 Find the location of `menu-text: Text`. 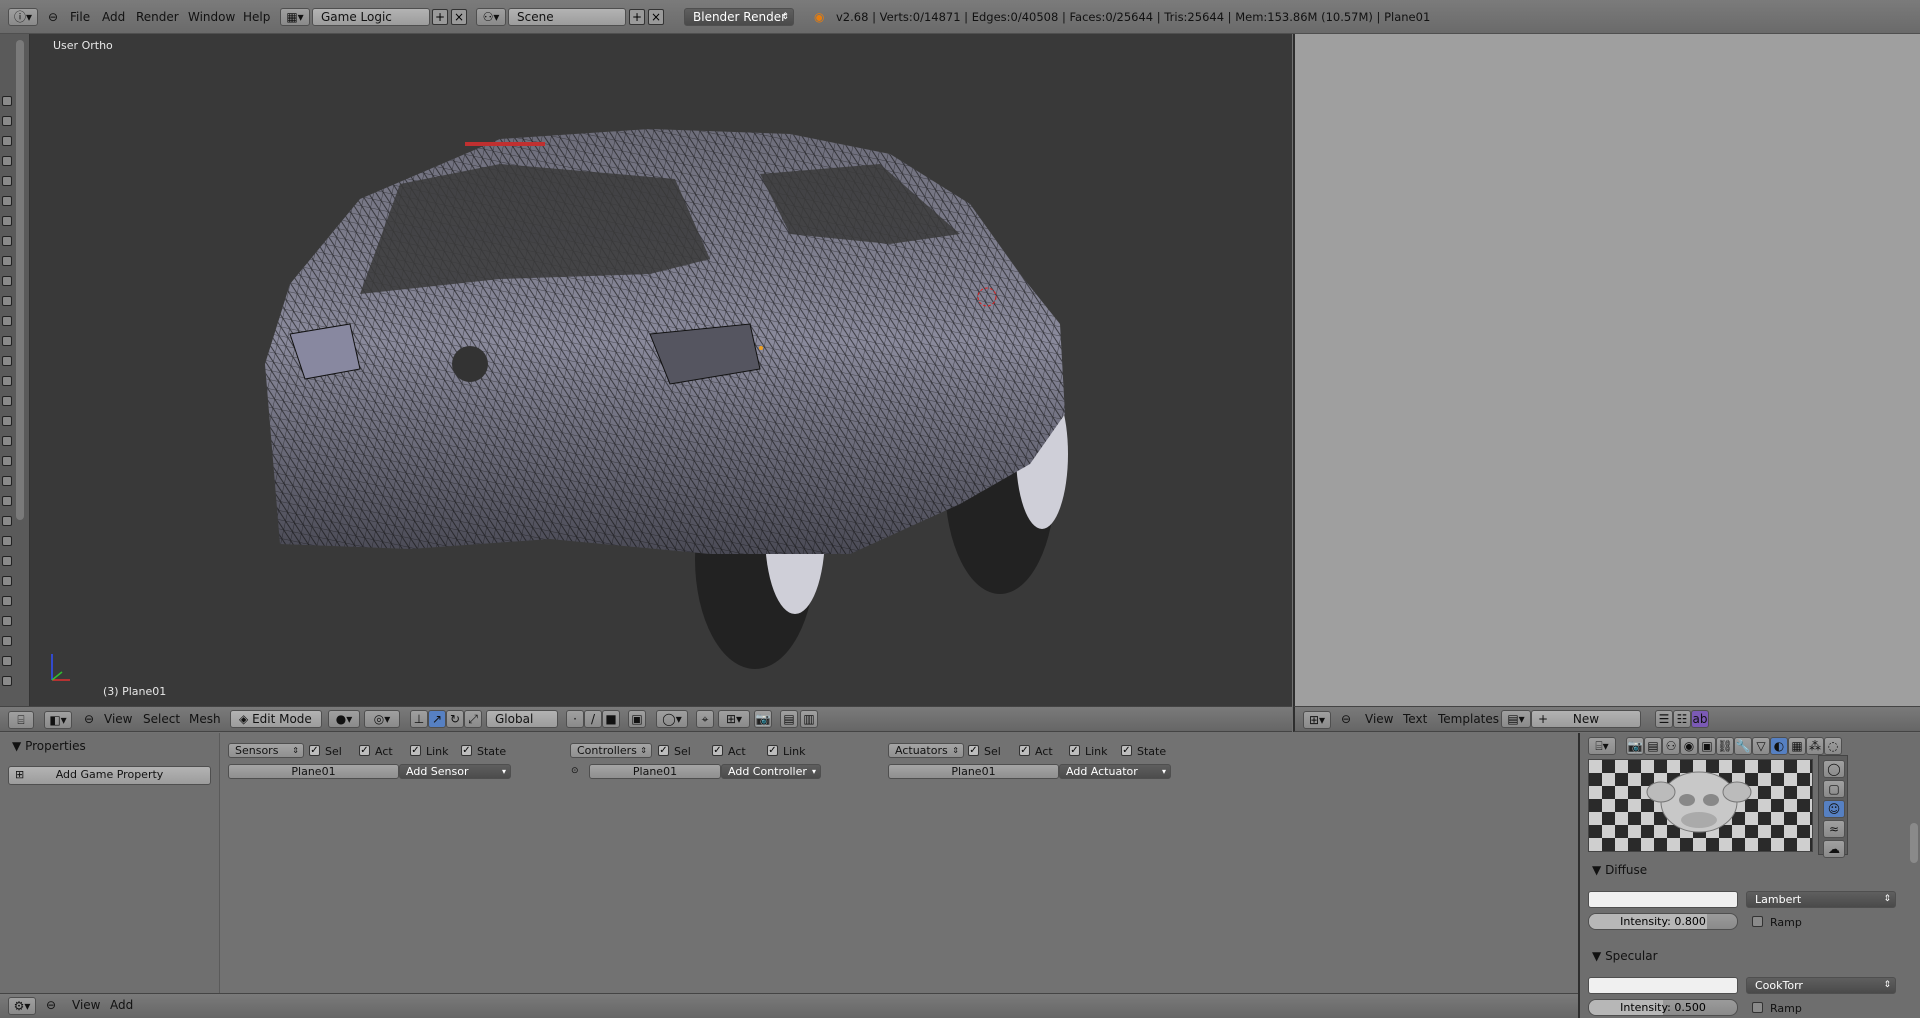

menu-text: Text is located at coordinates (1415, 719).